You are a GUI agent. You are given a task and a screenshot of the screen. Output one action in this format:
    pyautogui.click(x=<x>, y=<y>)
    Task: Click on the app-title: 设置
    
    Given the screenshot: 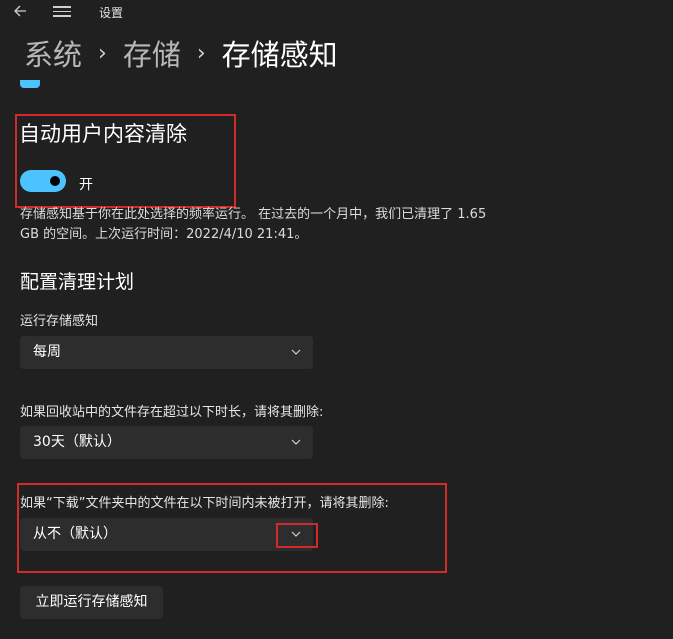 What is the action you would take?
    pyautogui.click(x=111, y=13)
    